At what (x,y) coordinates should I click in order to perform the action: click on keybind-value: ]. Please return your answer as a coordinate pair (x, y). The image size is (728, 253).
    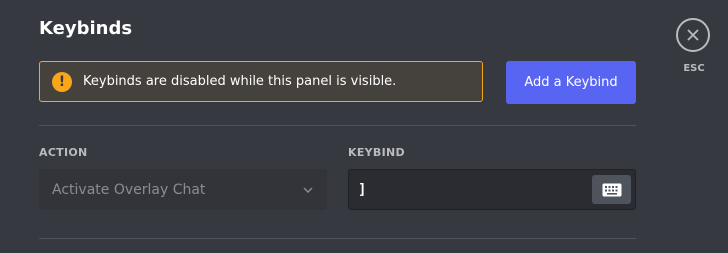
    Looking at the image, I should click on (362, 189).